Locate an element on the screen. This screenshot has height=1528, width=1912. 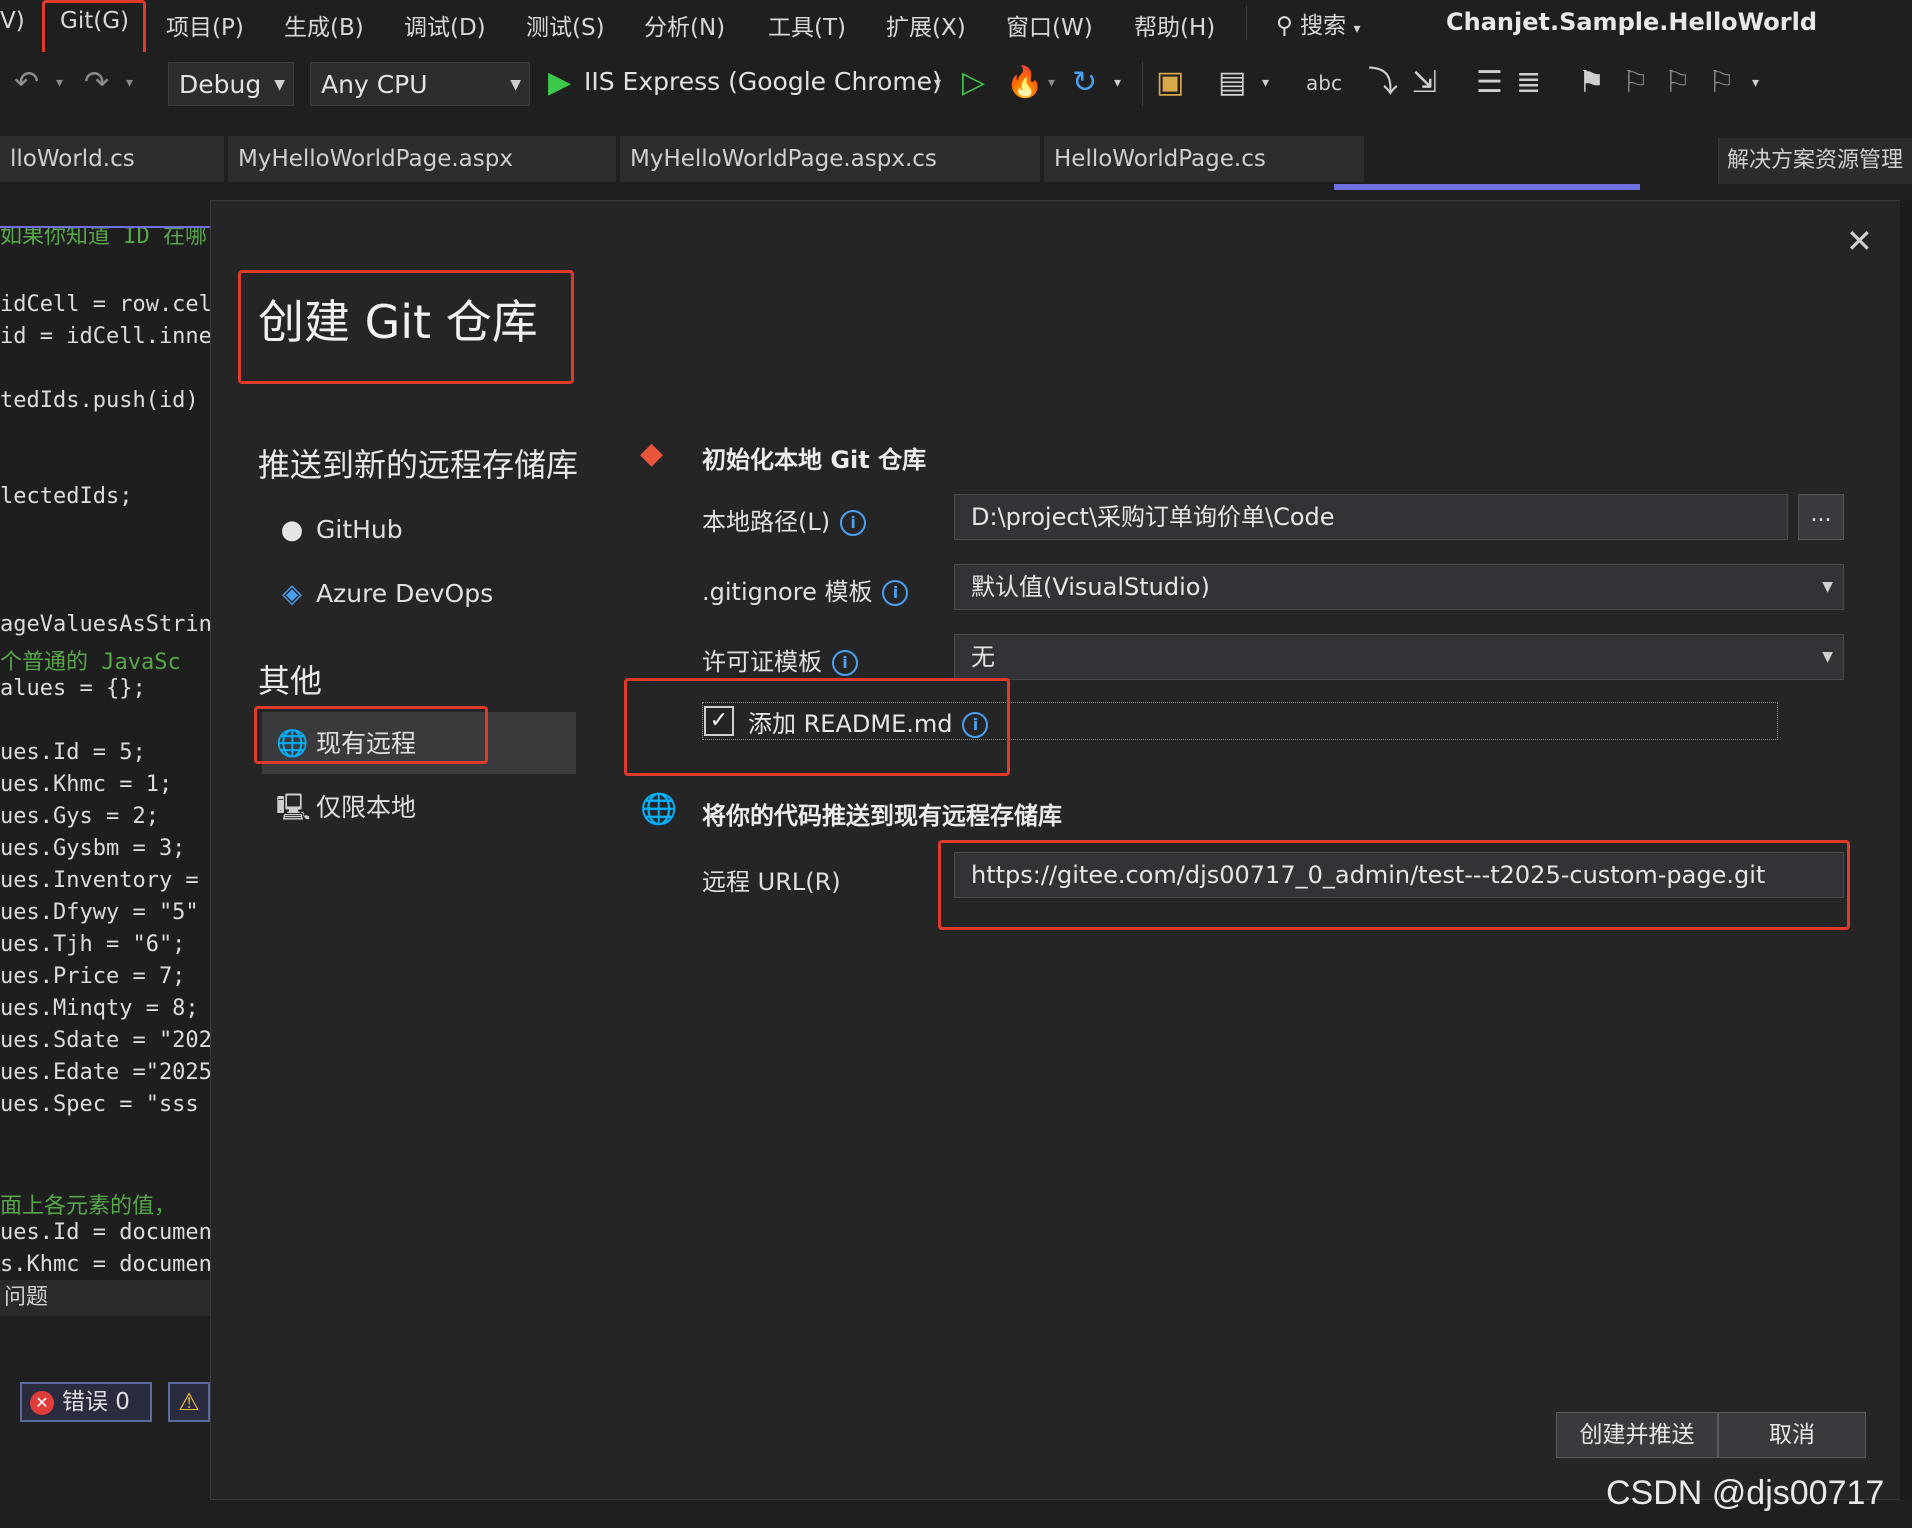
init-local-repo-heading: 初始化本地 Git 仓库 is located at coordinates (814, 460).